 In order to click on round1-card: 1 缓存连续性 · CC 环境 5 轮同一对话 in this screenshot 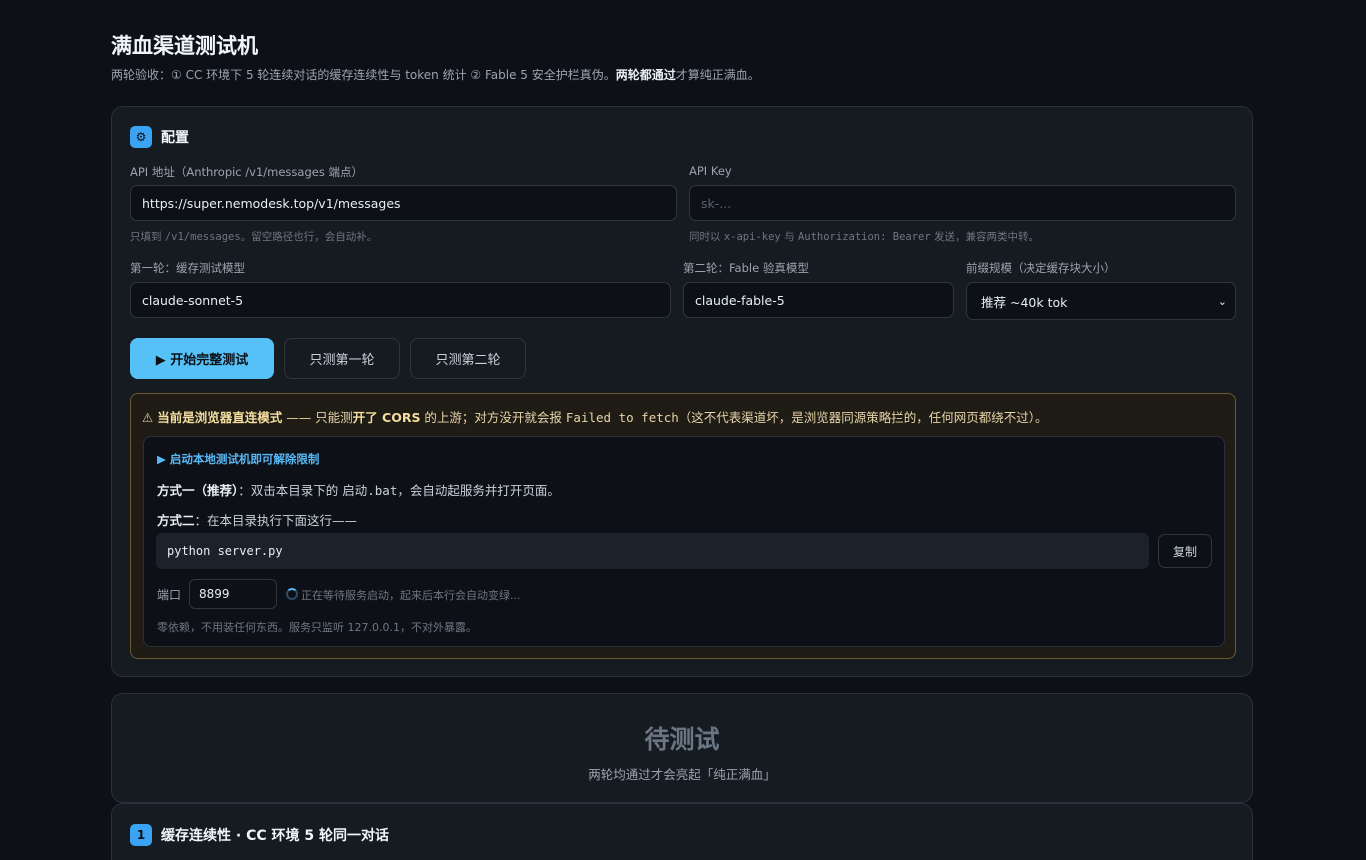, I will do `click(682, 831)`.